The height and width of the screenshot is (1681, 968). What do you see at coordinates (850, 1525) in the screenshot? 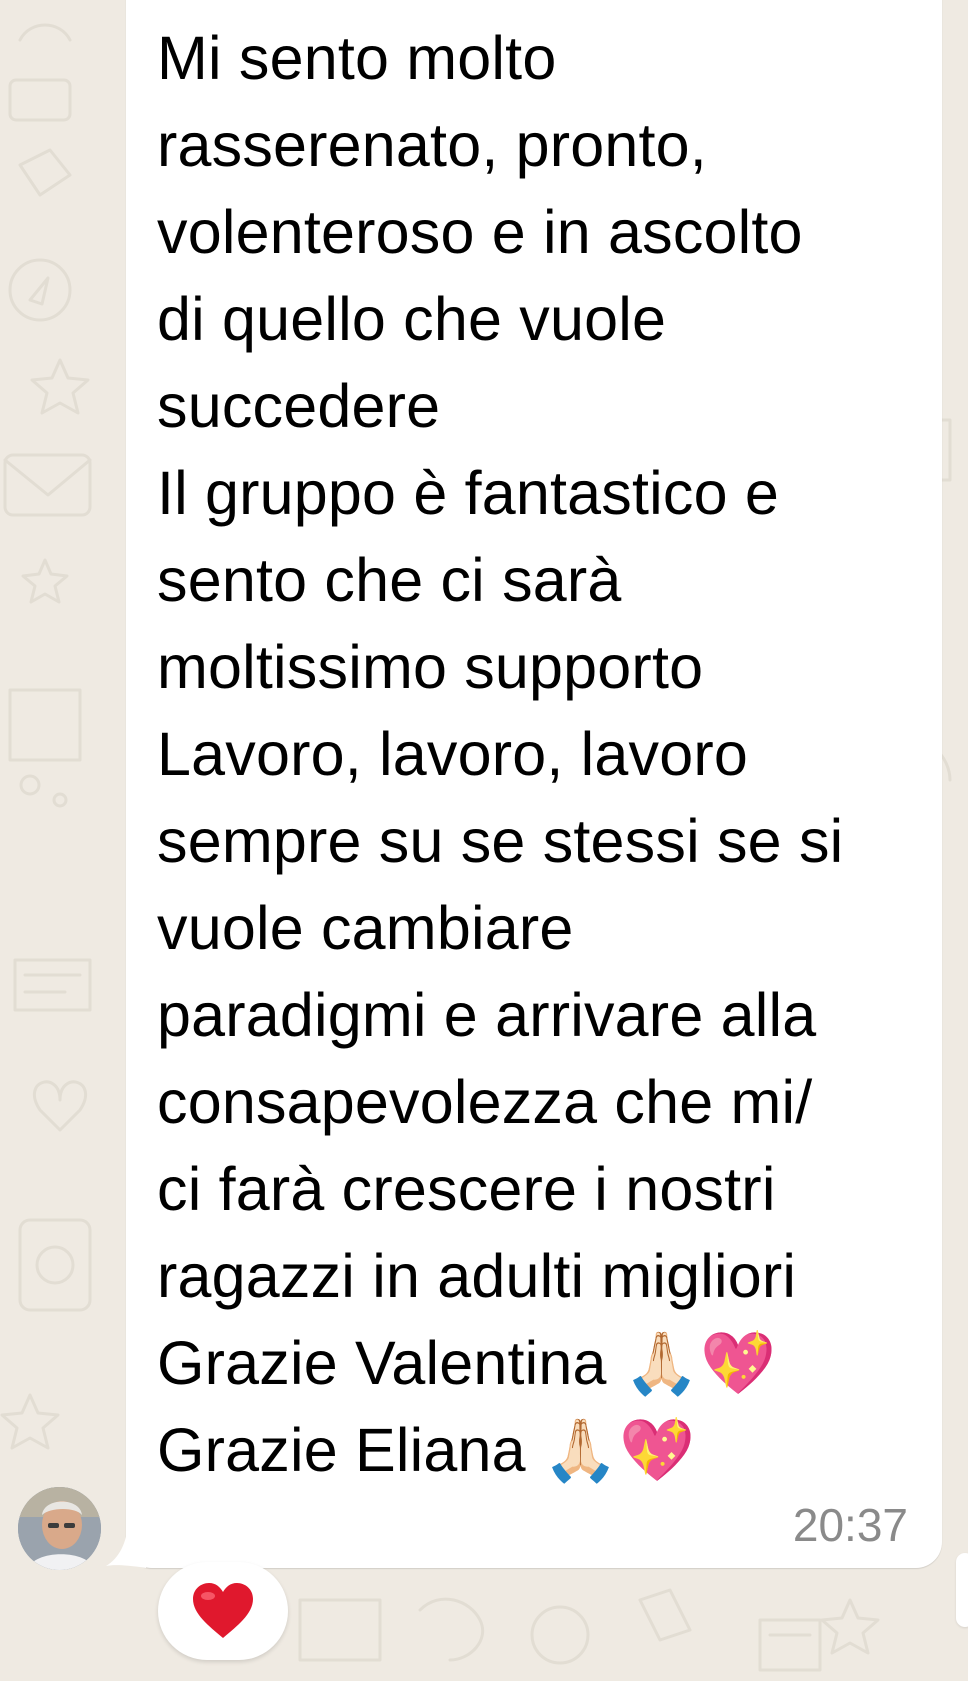
I see `message-timestamp: 20:37` at bounding box center [850, 1525].